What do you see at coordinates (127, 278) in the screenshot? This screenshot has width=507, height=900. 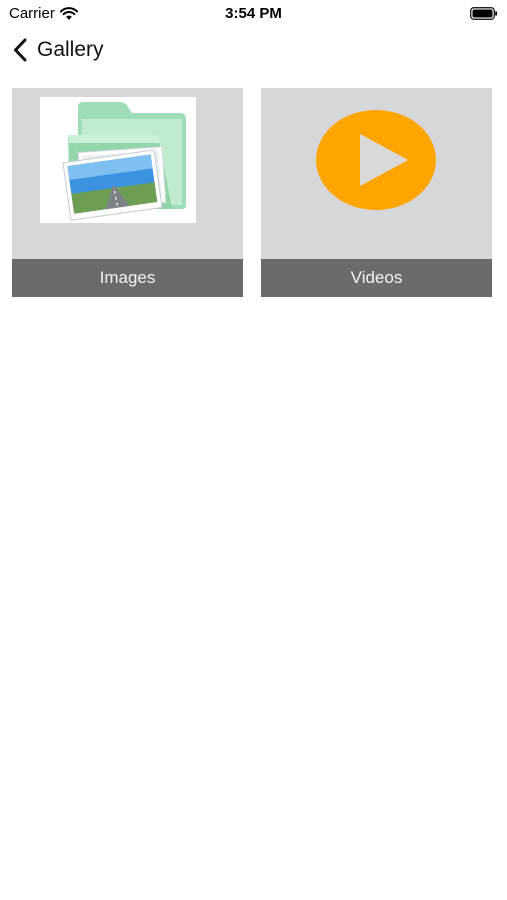 I see `images-tile-label: Images` at bounding box center [127, 278].